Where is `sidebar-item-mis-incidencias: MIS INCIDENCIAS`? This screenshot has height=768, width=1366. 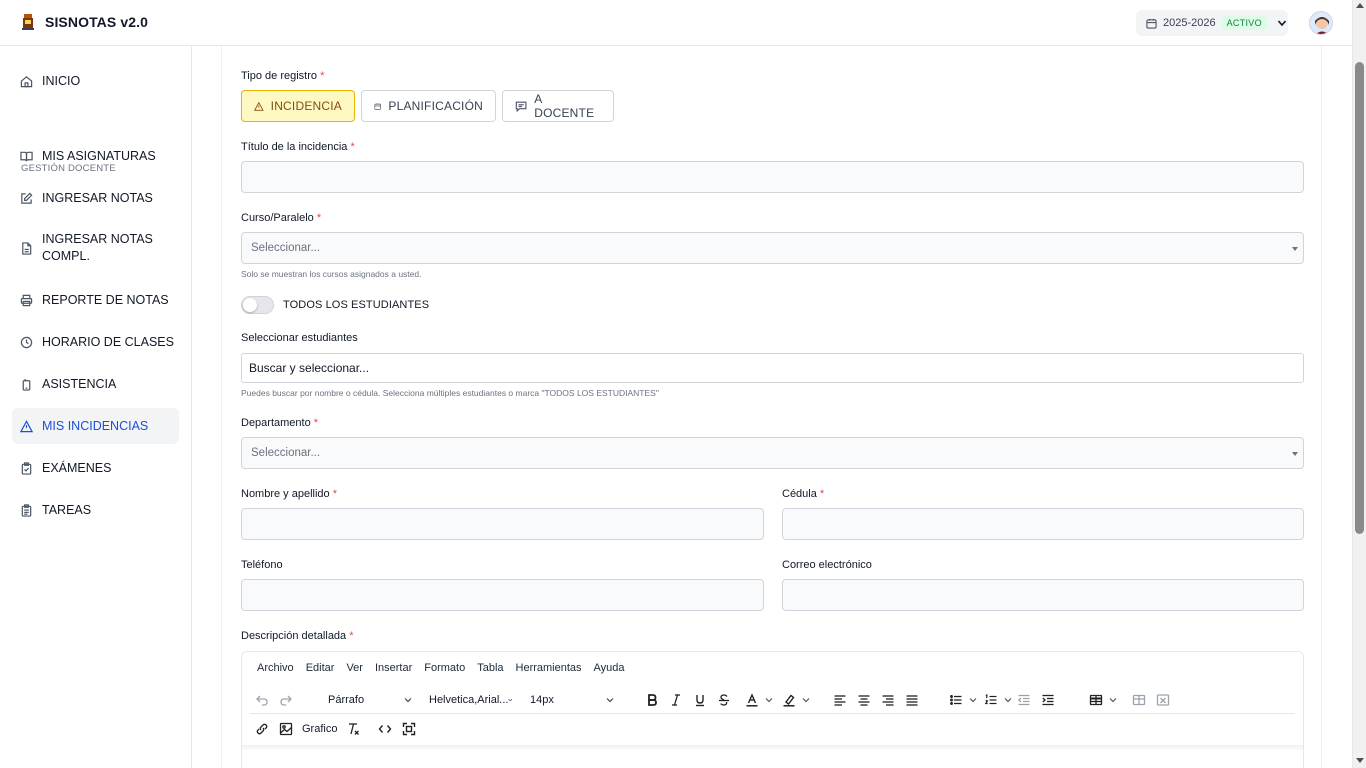
sidebar-item-mis-incidencias: MIS INCIDENCIAS is located at coordinates (95, 426).